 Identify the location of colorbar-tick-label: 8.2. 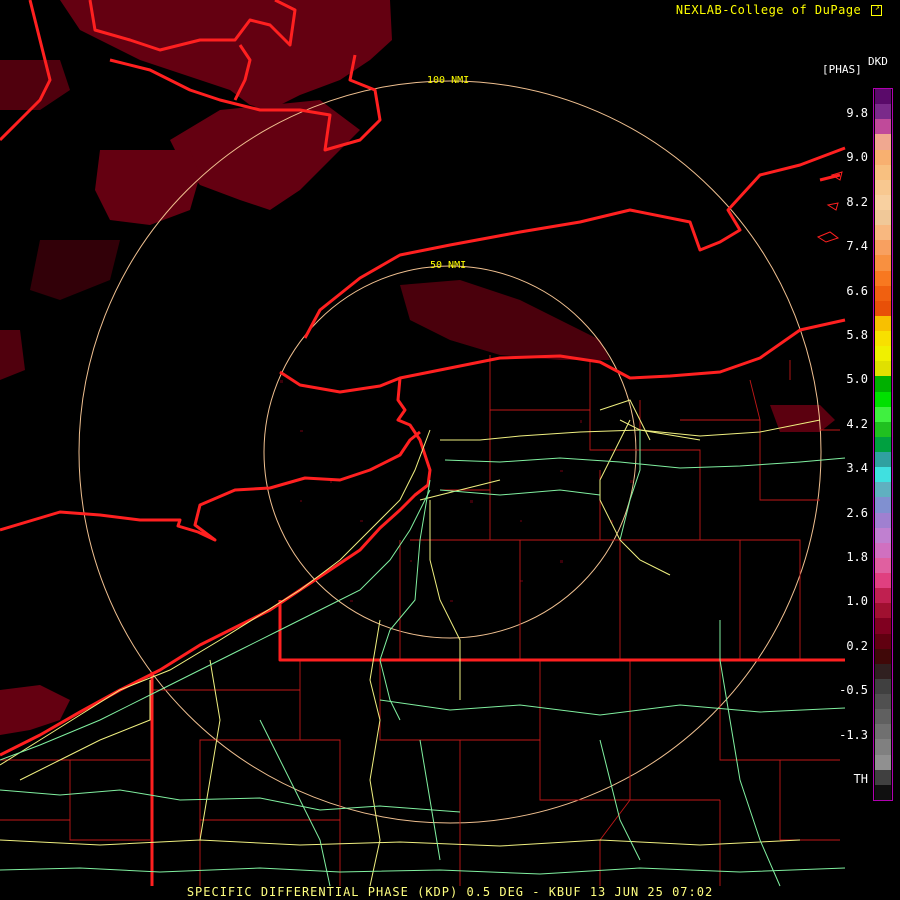
(857, 201).